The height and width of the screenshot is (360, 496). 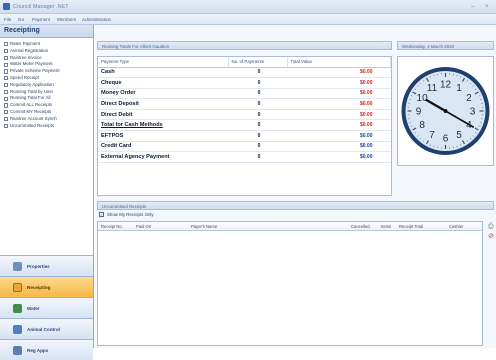 I want to click on clock-numeral: 8, so click(x=422, y=125).